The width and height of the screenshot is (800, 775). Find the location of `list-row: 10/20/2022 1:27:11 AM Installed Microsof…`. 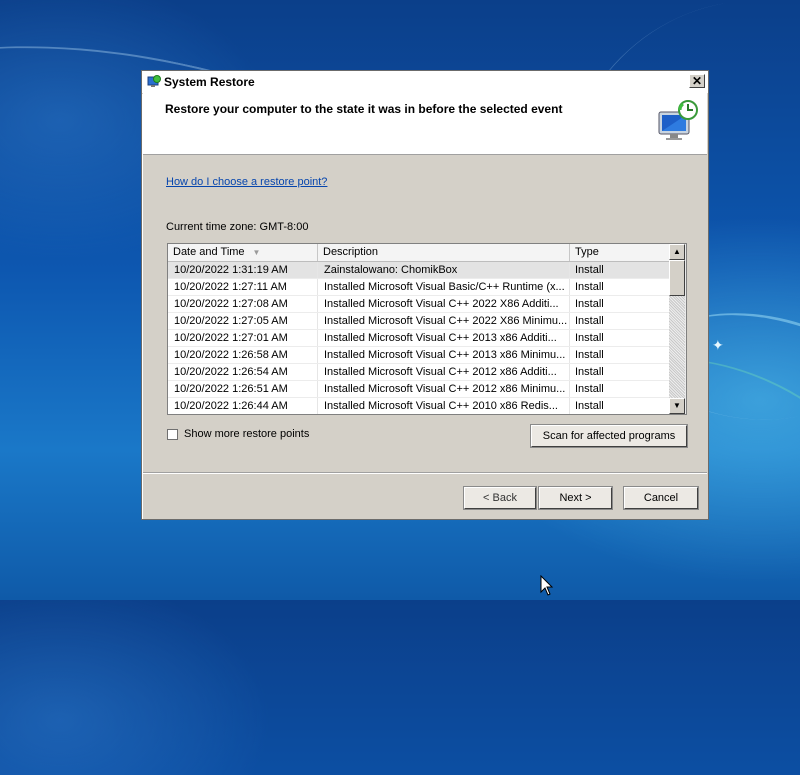

list-row: 10/20/2022 1:27:11 AM Installed Microsof… is located at coordinates (419, 287).